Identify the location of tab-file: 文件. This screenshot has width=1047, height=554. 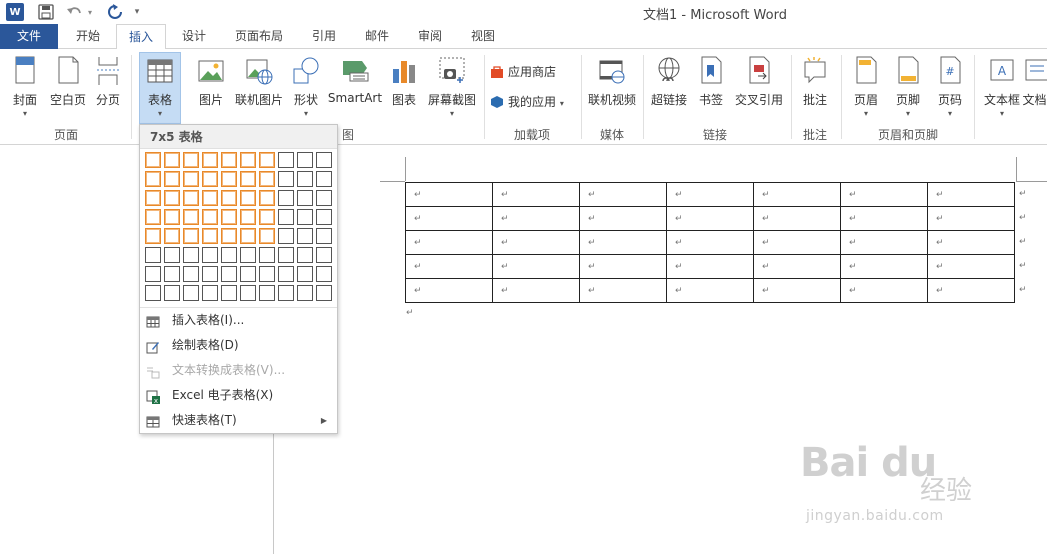
(29, 36).